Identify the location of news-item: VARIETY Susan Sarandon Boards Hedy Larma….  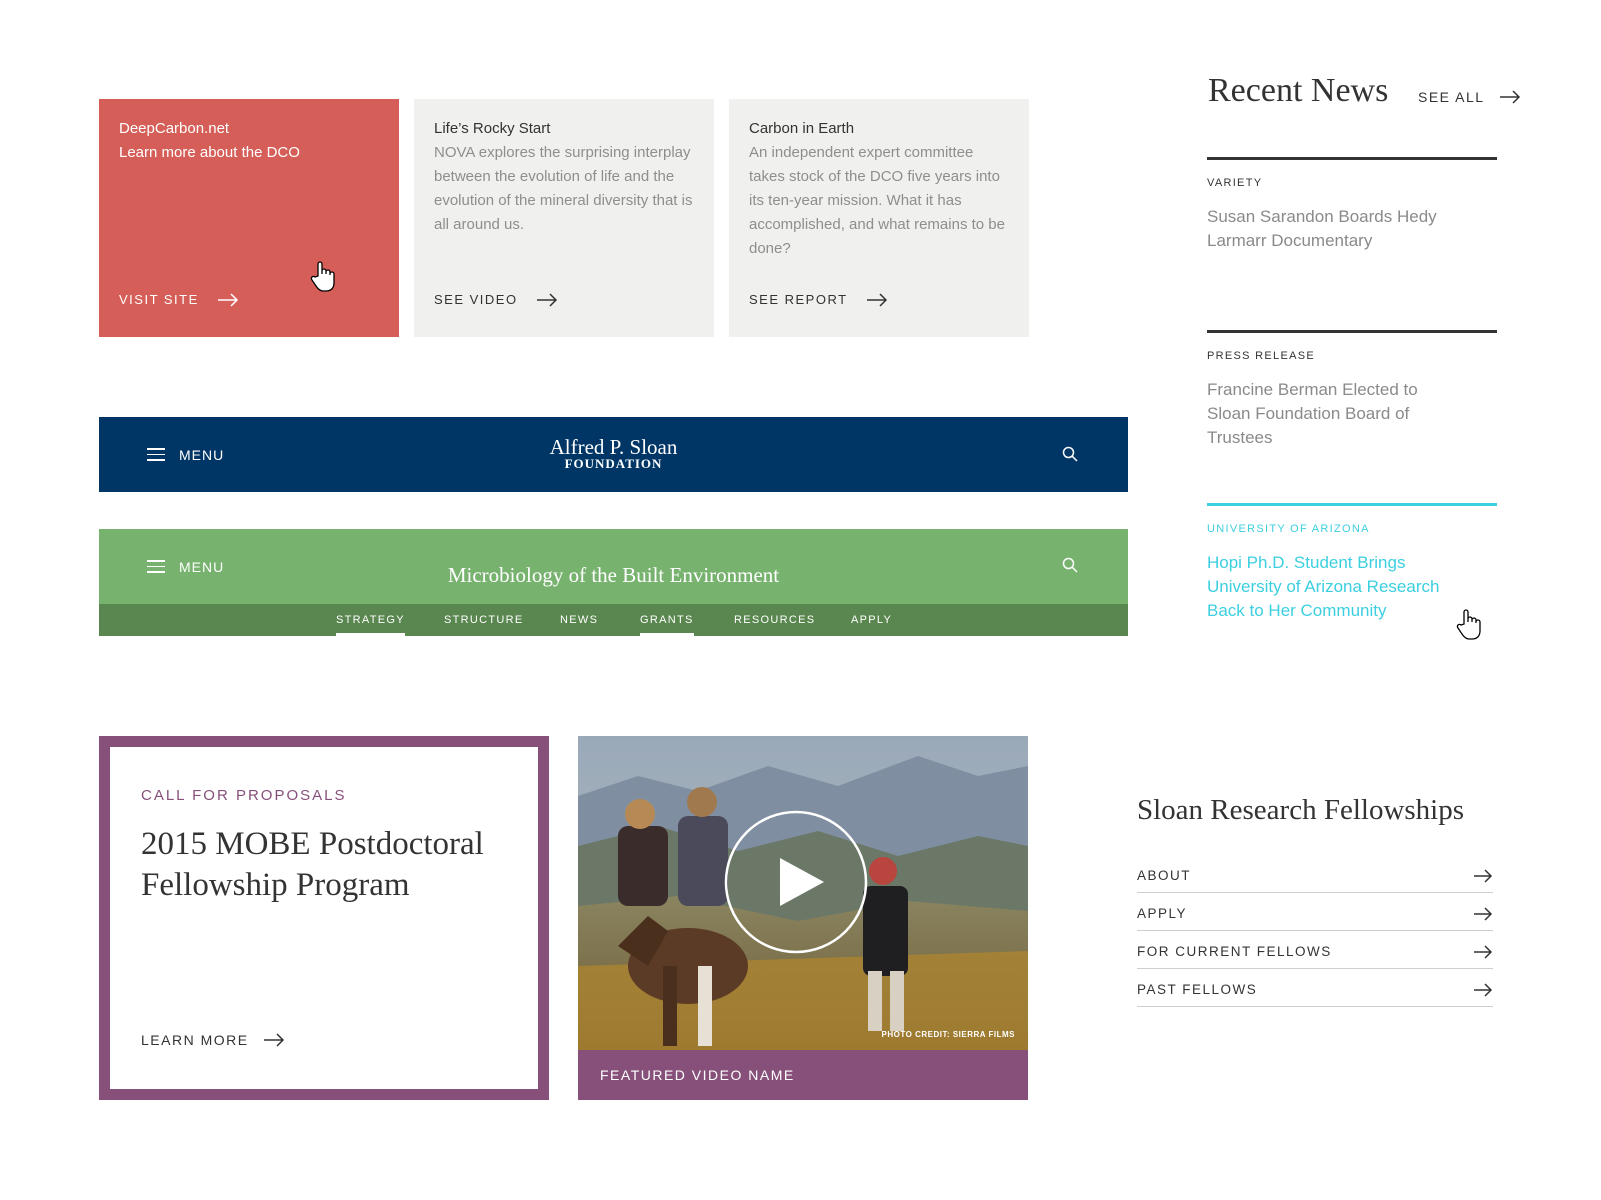
(1352, 205).